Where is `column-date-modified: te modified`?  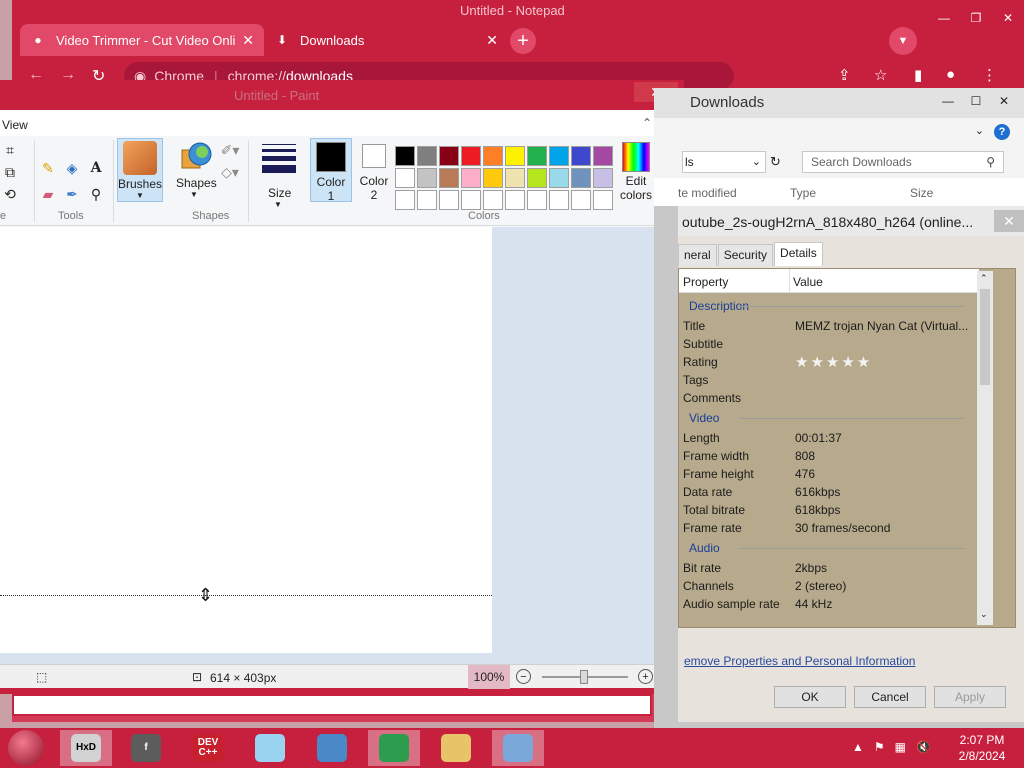 column-date-modified: te modified is located at coordinates (707, 193).